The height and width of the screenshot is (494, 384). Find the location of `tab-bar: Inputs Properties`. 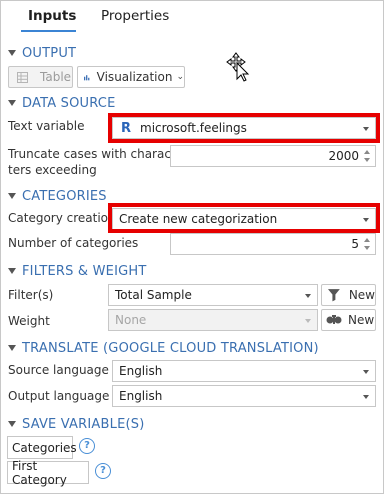

tab-bar: Inputs Properties is located at coordinates (192, 18).